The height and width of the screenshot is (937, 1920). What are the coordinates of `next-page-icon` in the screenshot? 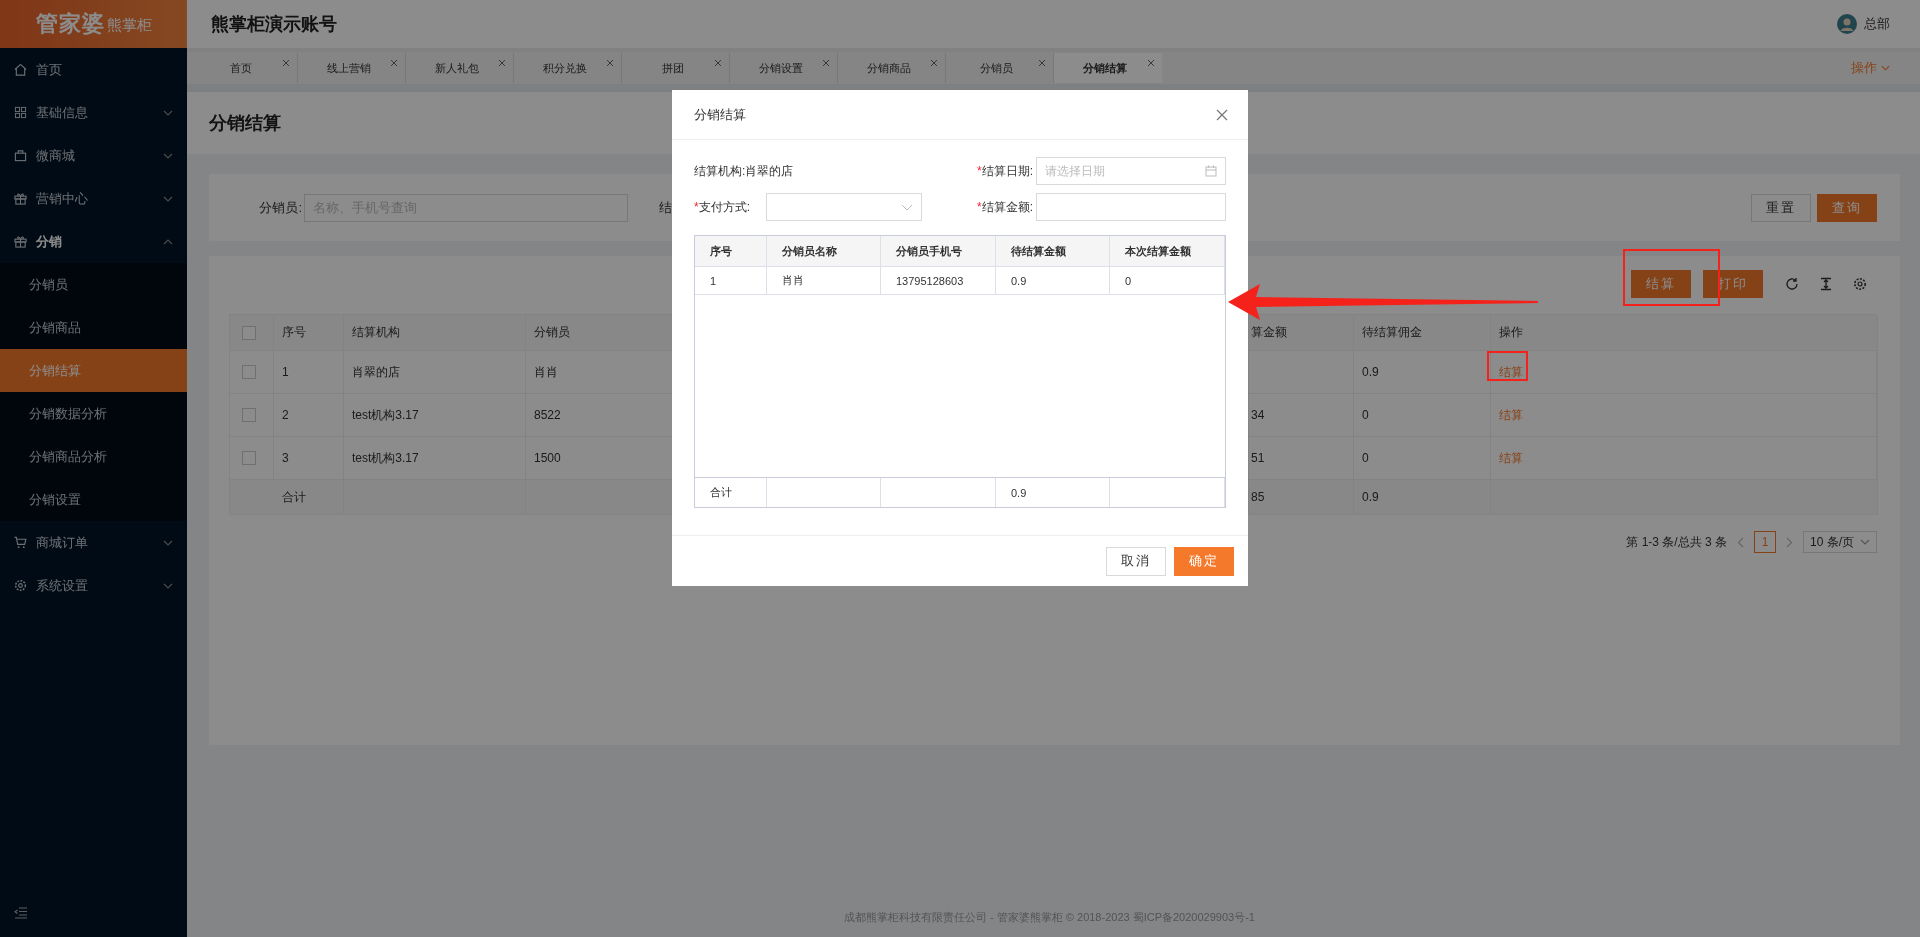 It's located at (1789, 542).